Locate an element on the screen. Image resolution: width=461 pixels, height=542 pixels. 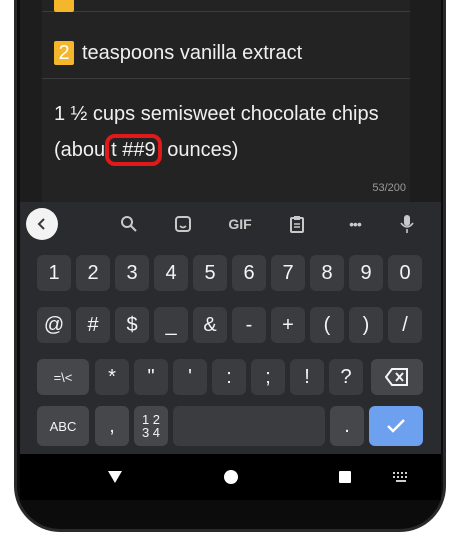
key-ampersand: & is located at coordinates (210, 325).